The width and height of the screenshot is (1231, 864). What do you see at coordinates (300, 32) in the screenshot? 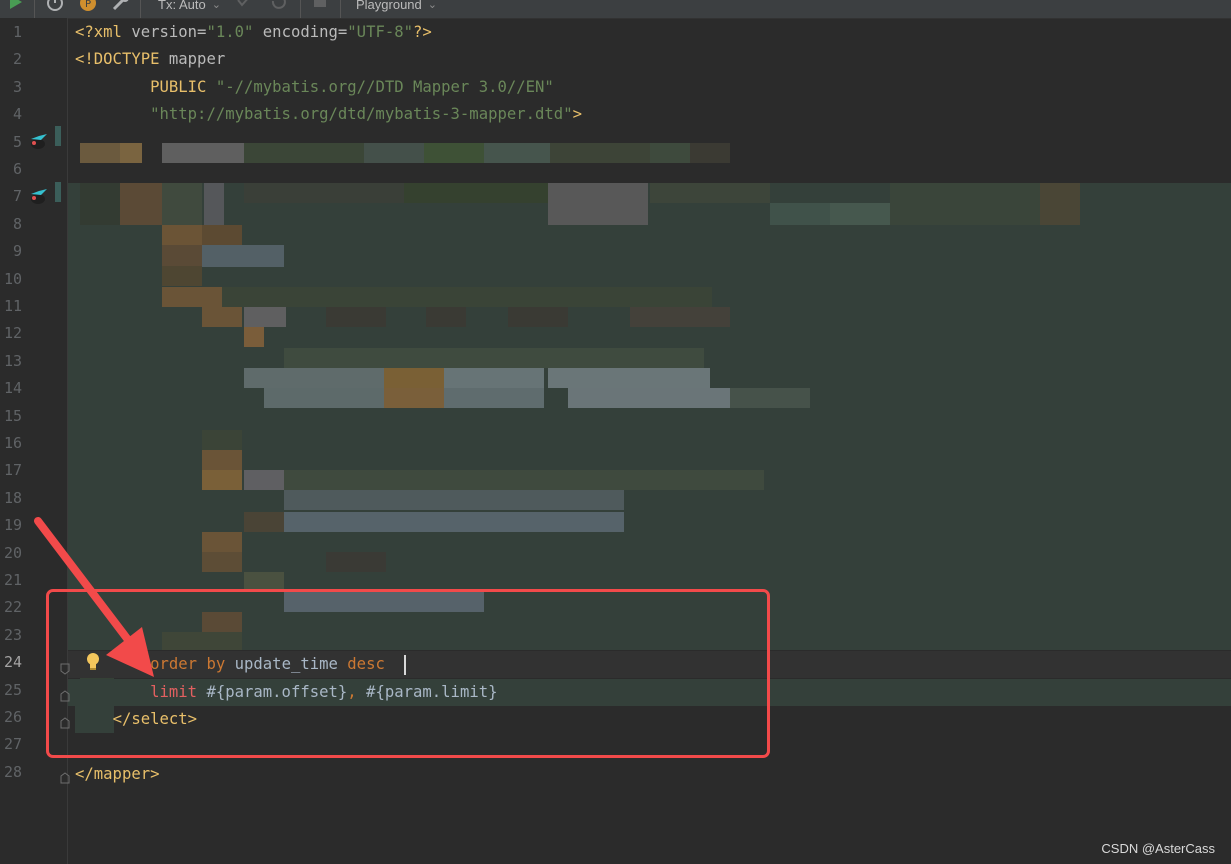
I see `xml-attr-encoding: encoding=` at bounding box center [300, 32].